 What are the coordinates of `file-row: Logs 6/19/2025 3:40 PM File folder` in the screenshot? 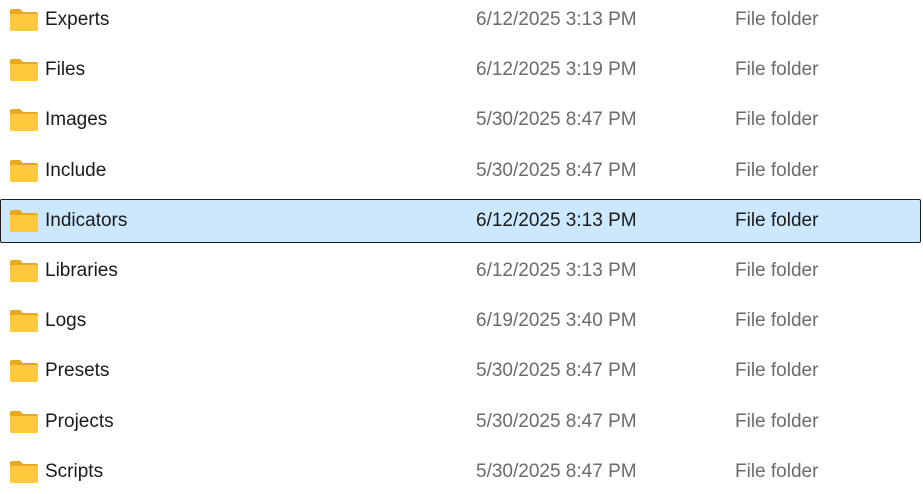 It's located at (460, 321).